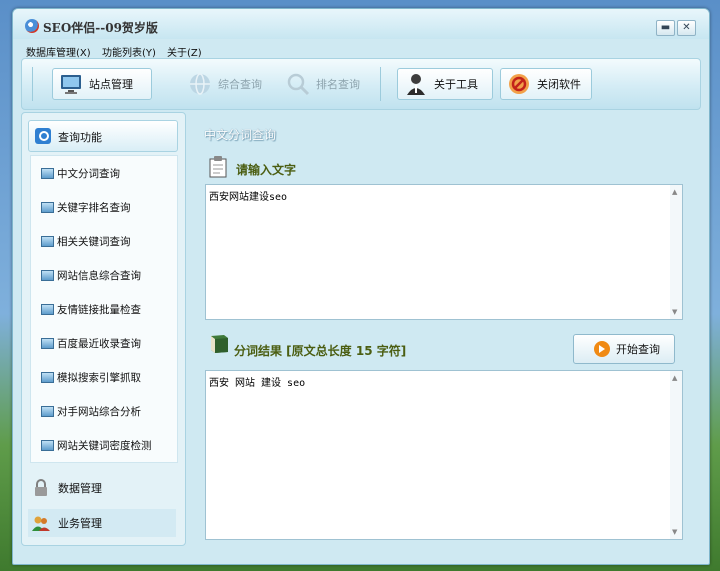 This screenshot has height=571, width=720. Describe the element at coordinates (91, 309) in the screenshot. I see `sidebar-item-link-check: 友情链接批量检查` at that location.